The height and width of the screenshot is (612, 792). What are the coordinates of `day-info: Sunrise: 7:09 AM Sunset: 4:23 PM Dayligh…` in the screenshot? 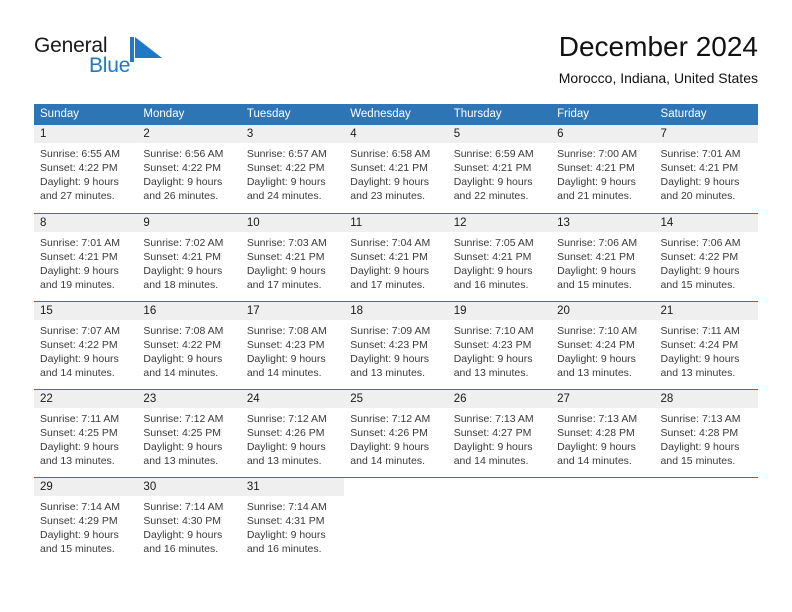 It's located at (395, 350).